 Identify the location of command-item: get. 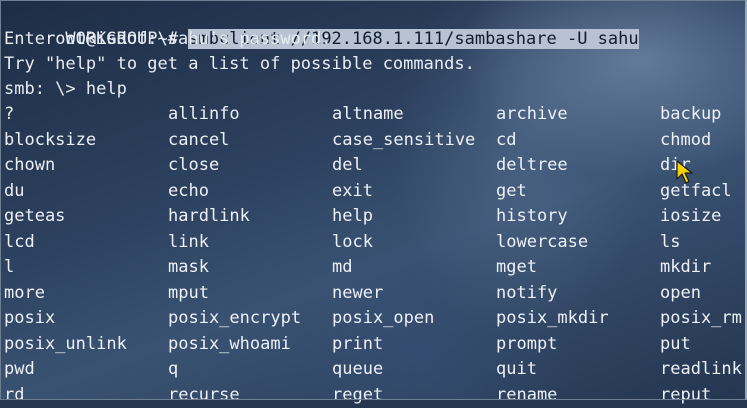
(511, 190).